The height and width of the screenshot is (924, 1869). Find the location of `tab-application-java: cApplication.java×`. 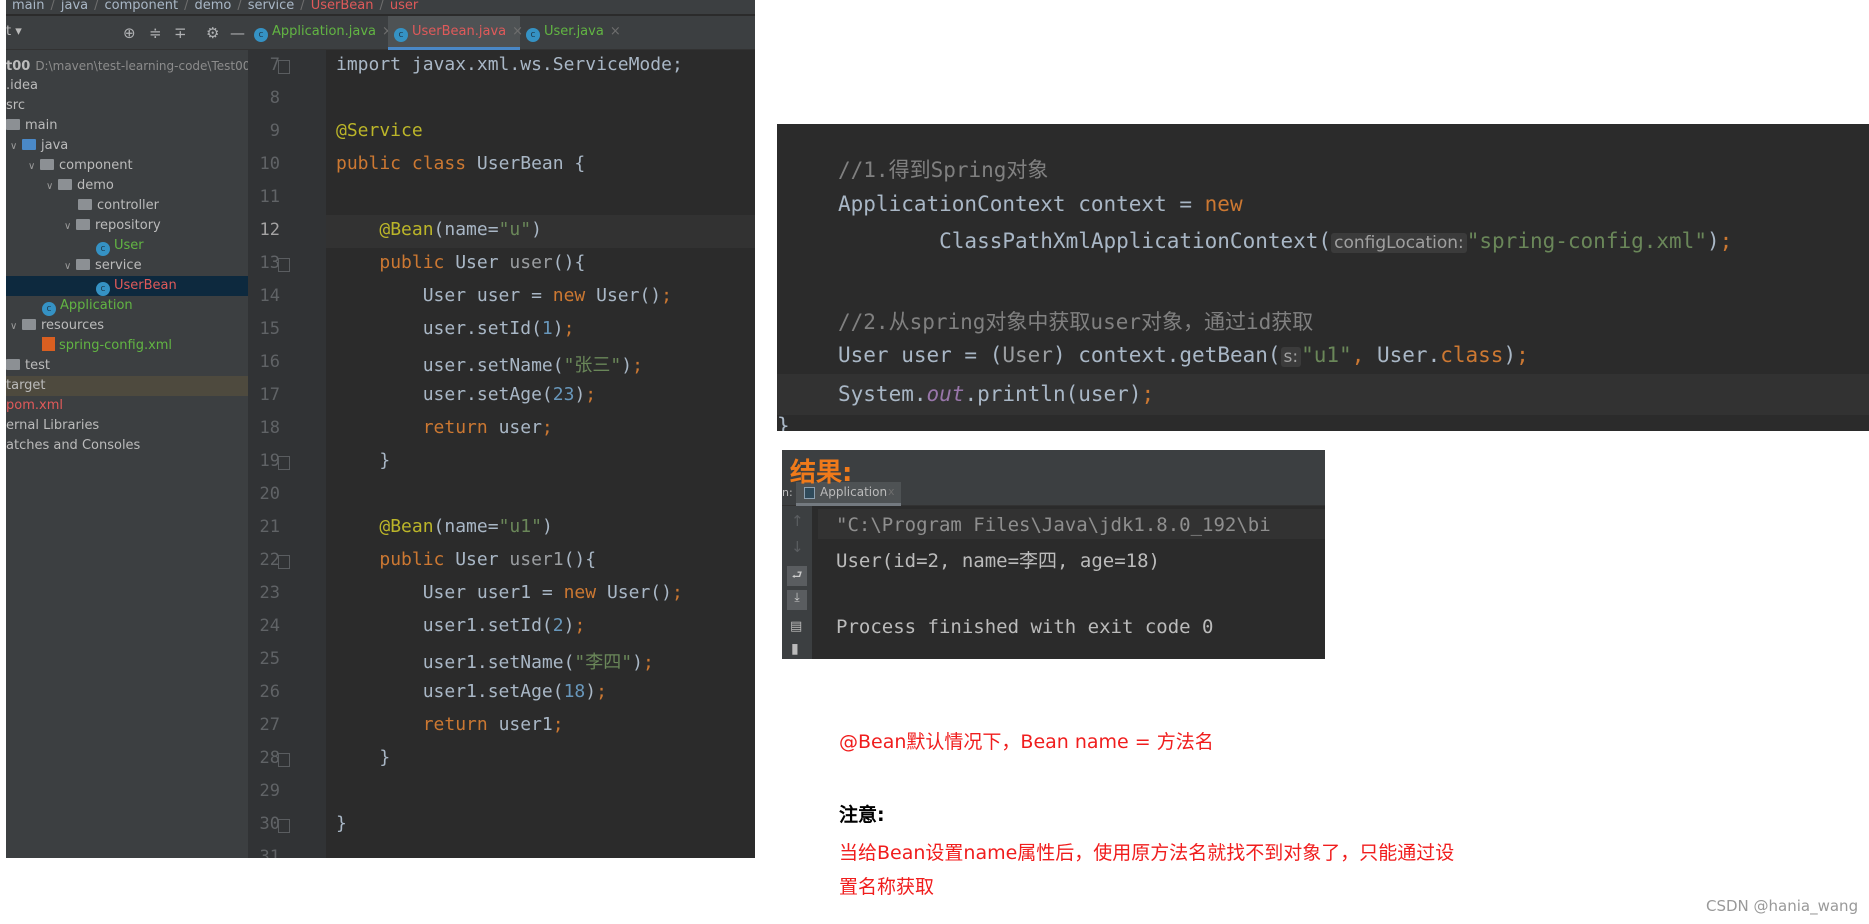

tab-application-java: cApplication.java× is located at coordinates (320, 33).